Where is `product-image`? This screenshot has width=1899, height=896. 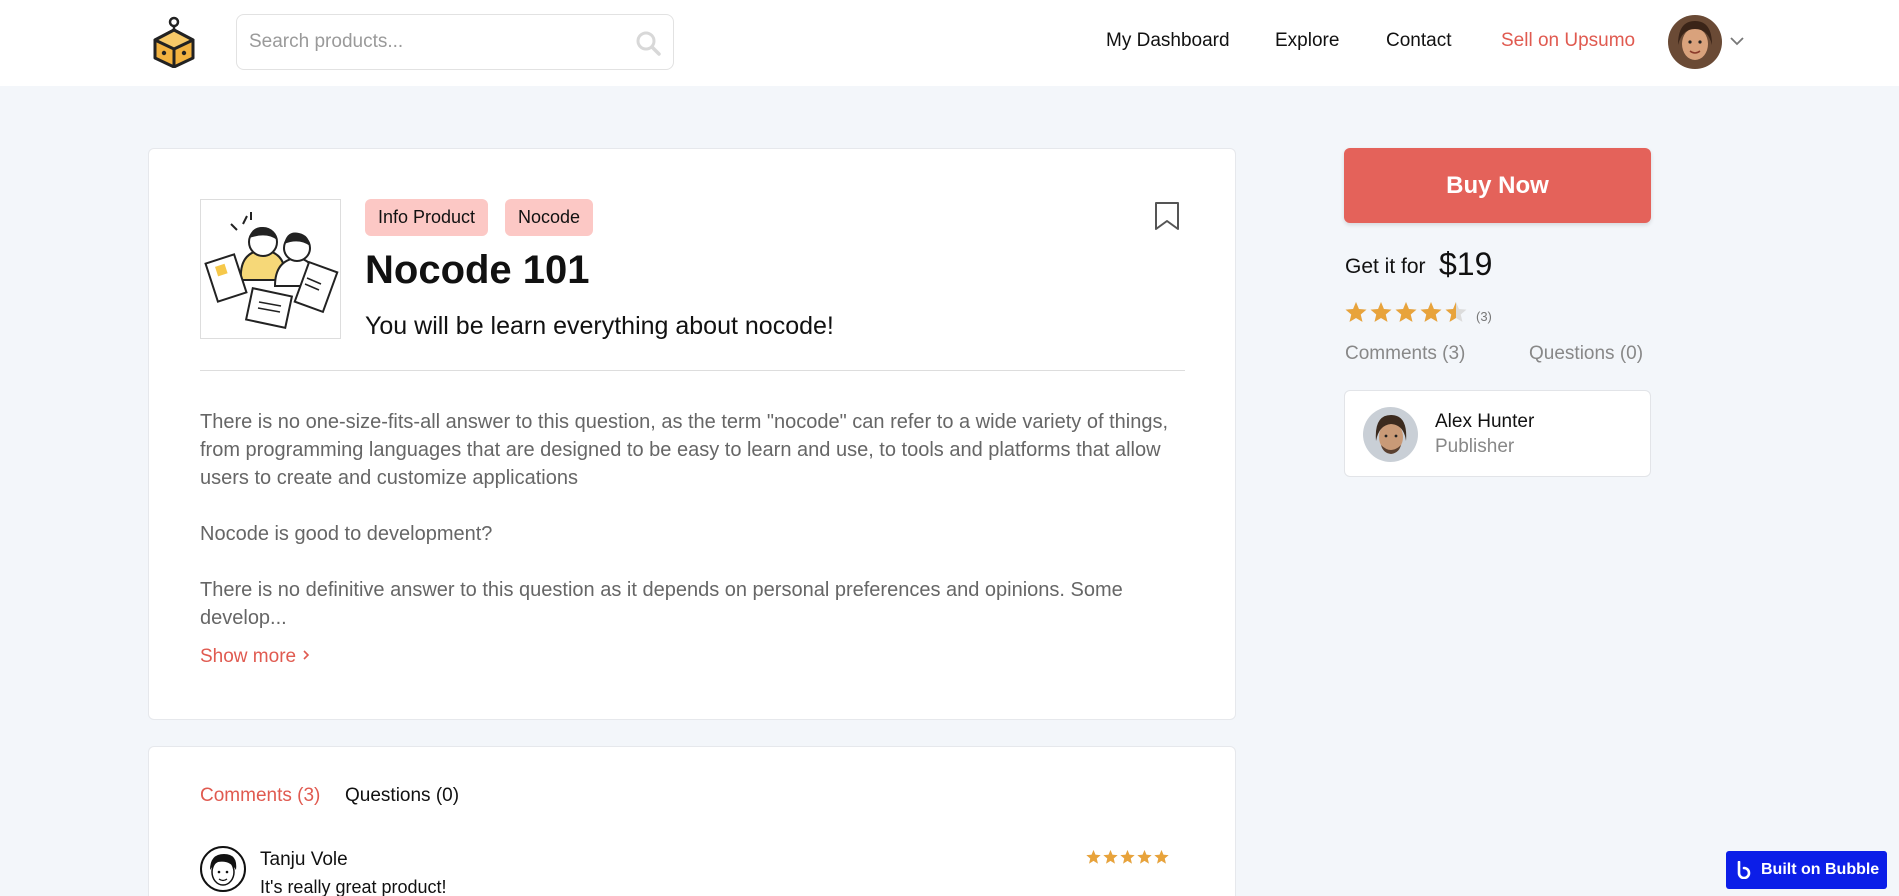 product-image is located at coordinates (270, 269).